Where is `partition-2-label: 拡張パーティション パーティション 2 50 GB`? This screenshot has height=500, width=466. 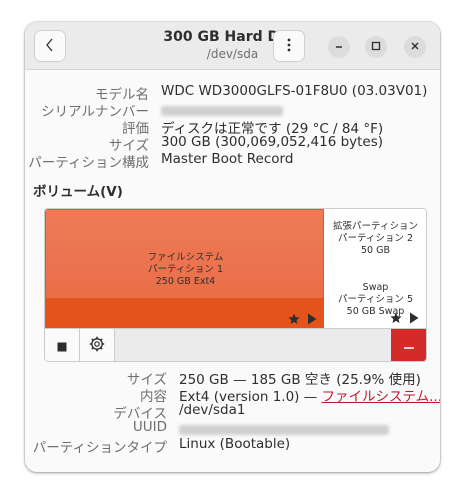 partition-2-label: 拡張パーティション パーティション 2 50 GB is located at coordinates (375, 239).